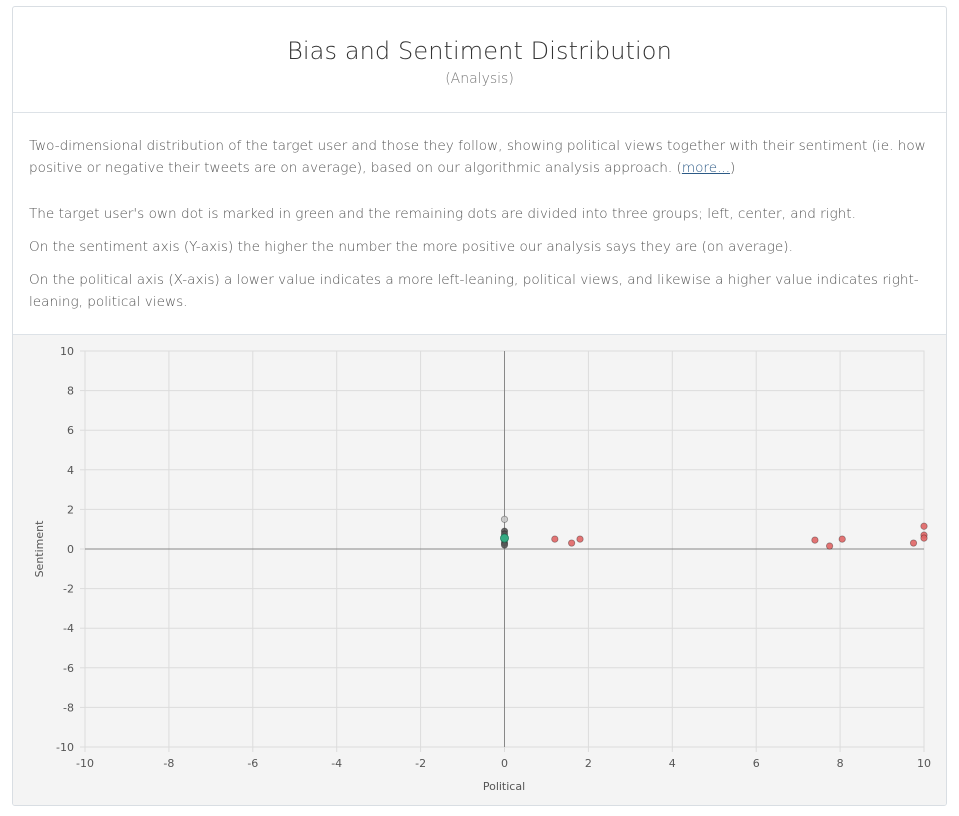  What do you see at coordinates (840, 763) in the screenshot?
I see `x-tick-label: 8` at bounding box center [840, 763].